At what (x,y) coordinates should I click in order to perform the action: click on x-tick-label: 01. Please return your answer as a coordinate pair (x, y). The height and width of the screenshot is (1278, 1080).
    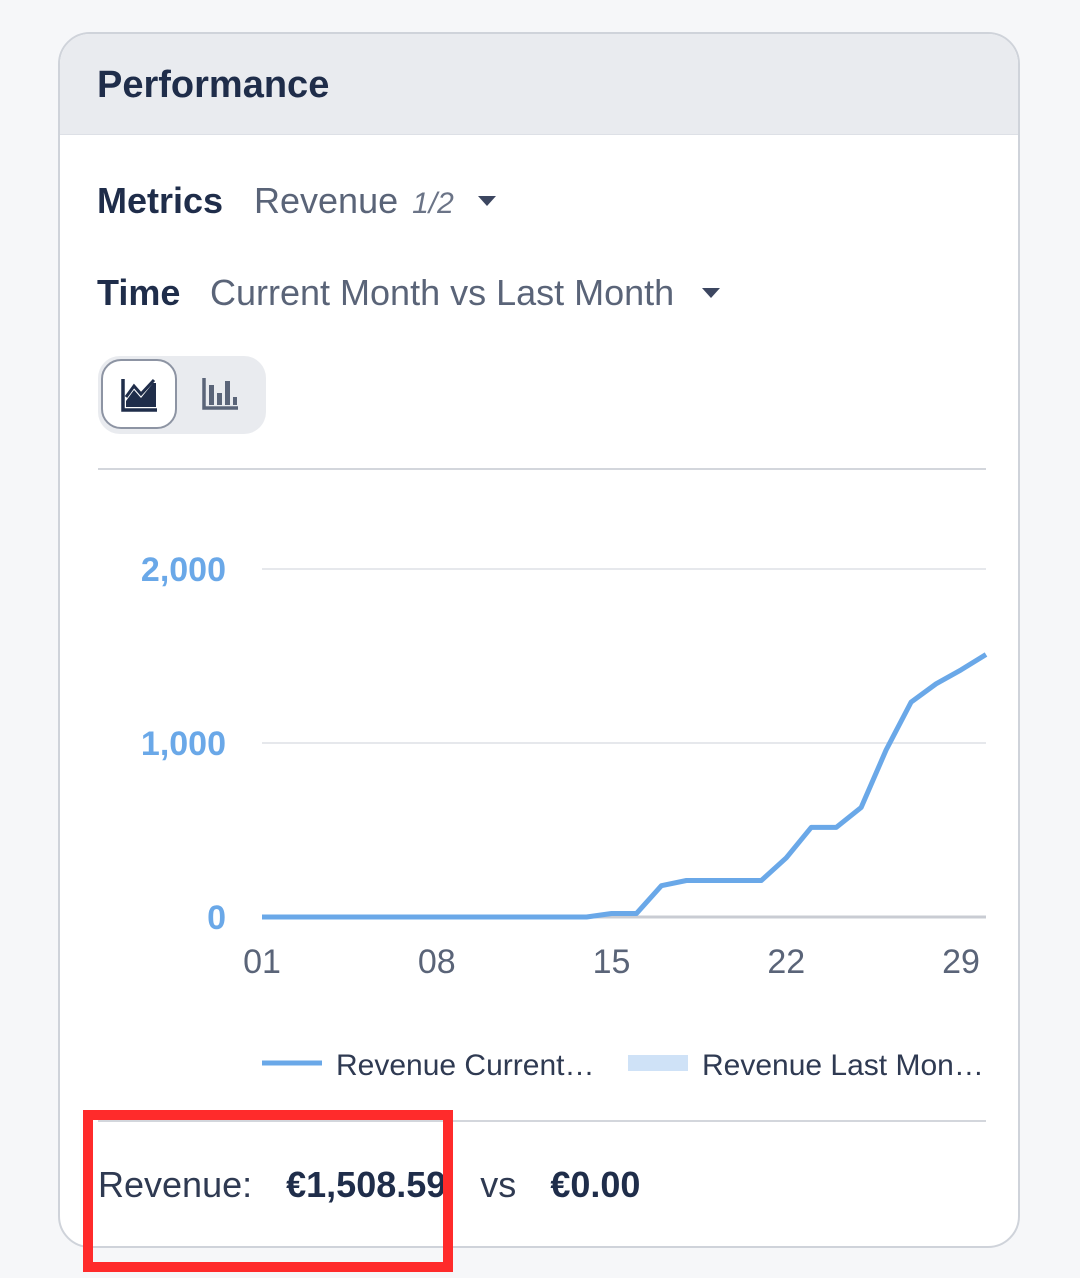
    Looking at the image, I should click on (262, 962).